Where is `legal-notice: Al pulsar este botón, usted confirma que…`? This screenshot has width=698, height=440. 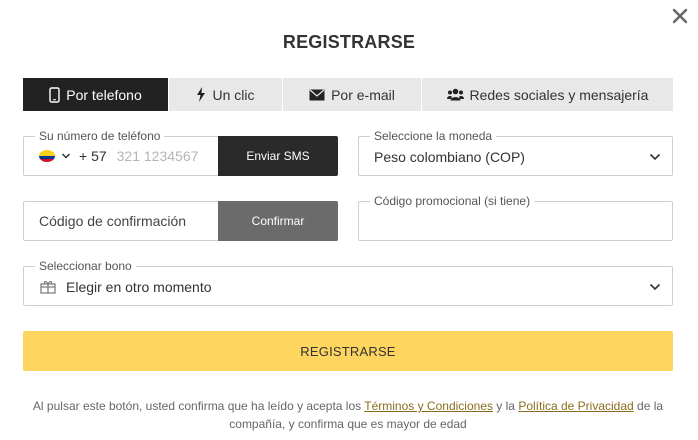
legal-notice: Al pulsar este botón, usted confirma que… is located at coordinates (348, 415).